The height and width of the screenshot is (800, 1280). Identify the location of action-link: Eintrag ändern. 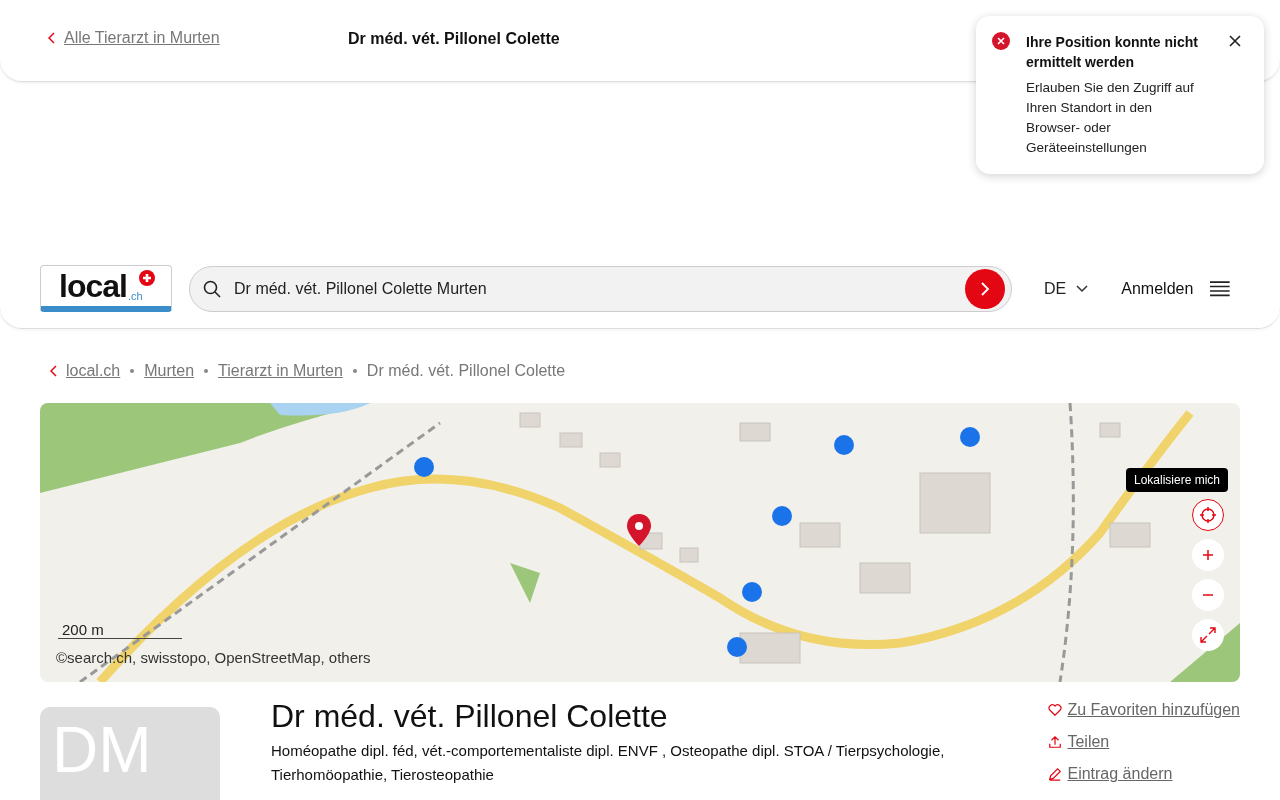
(1144, 774).